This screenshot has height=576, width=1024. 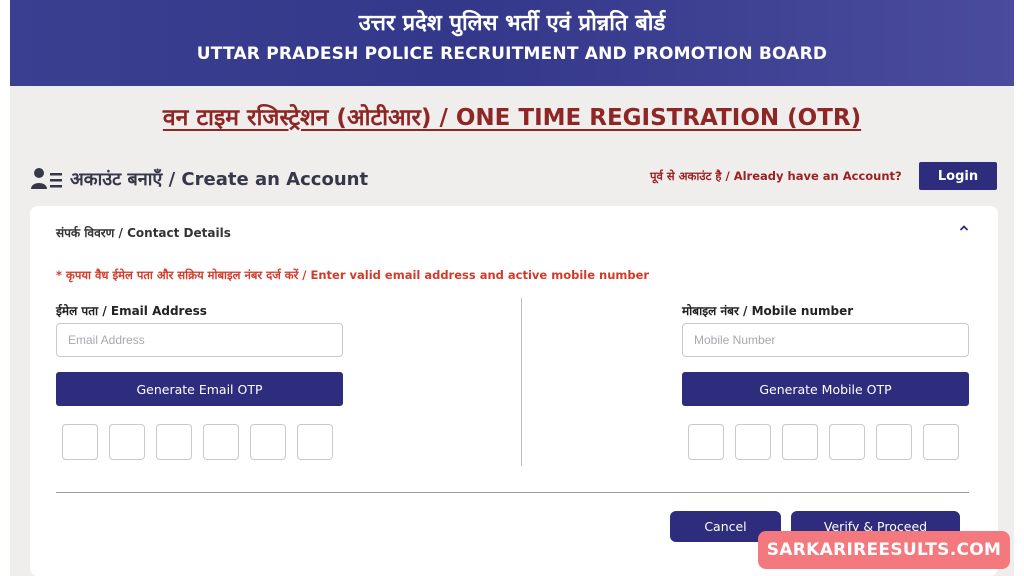 What do you see at coordinates (958, 176) in the screenshot?
I see `login-button: Login` at bounding box center [958, 176].